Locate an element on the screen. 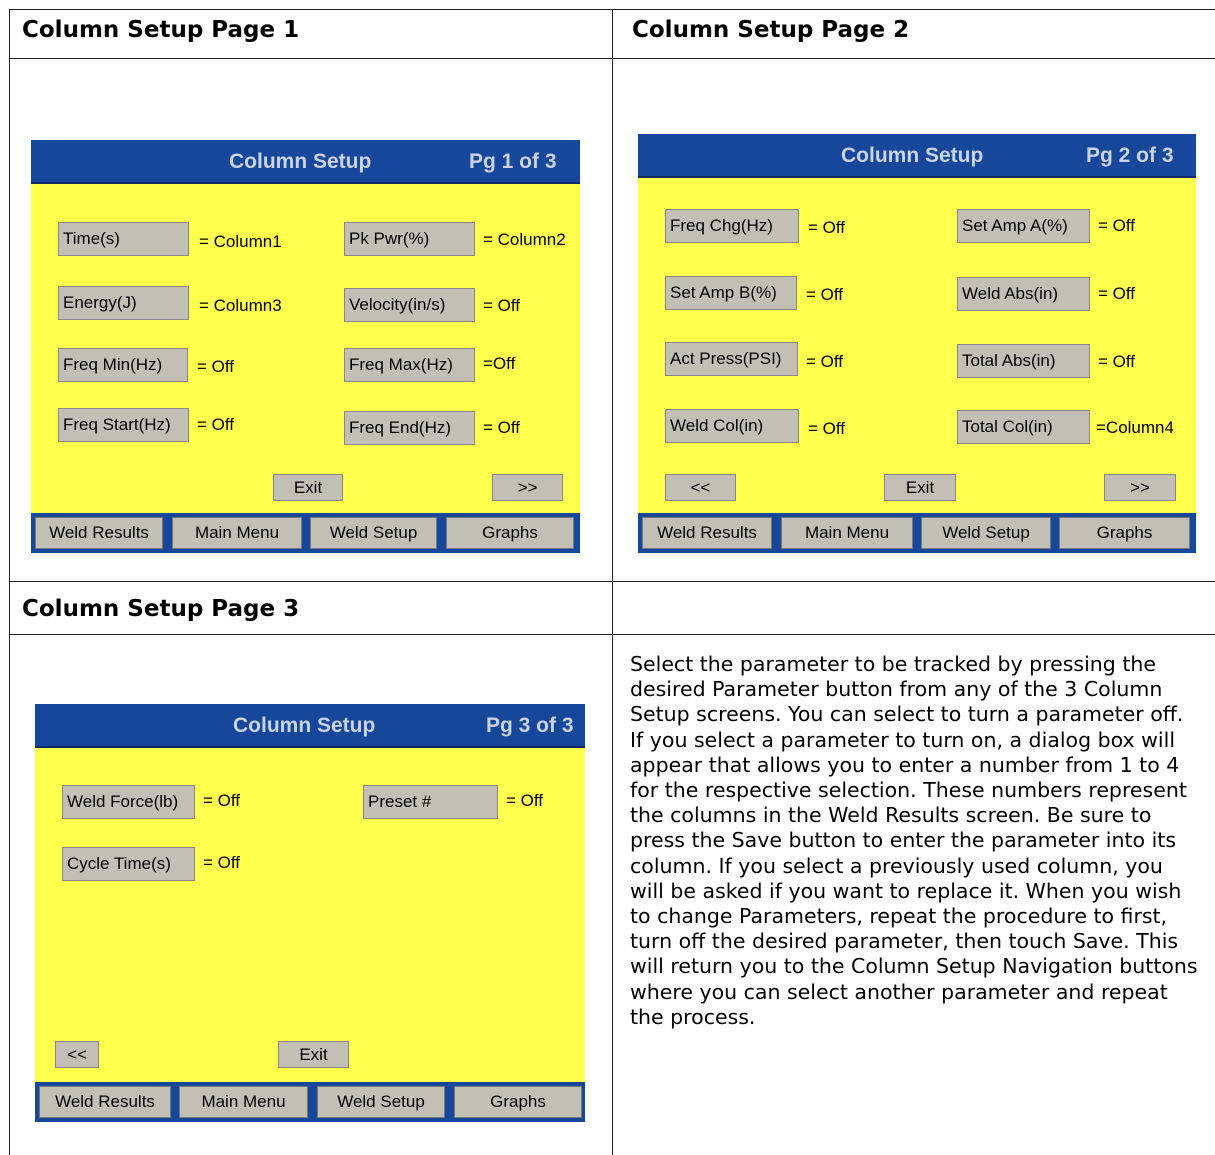  page-indicator: Pg 2 of 3 is located at coordinates (1130, 155).